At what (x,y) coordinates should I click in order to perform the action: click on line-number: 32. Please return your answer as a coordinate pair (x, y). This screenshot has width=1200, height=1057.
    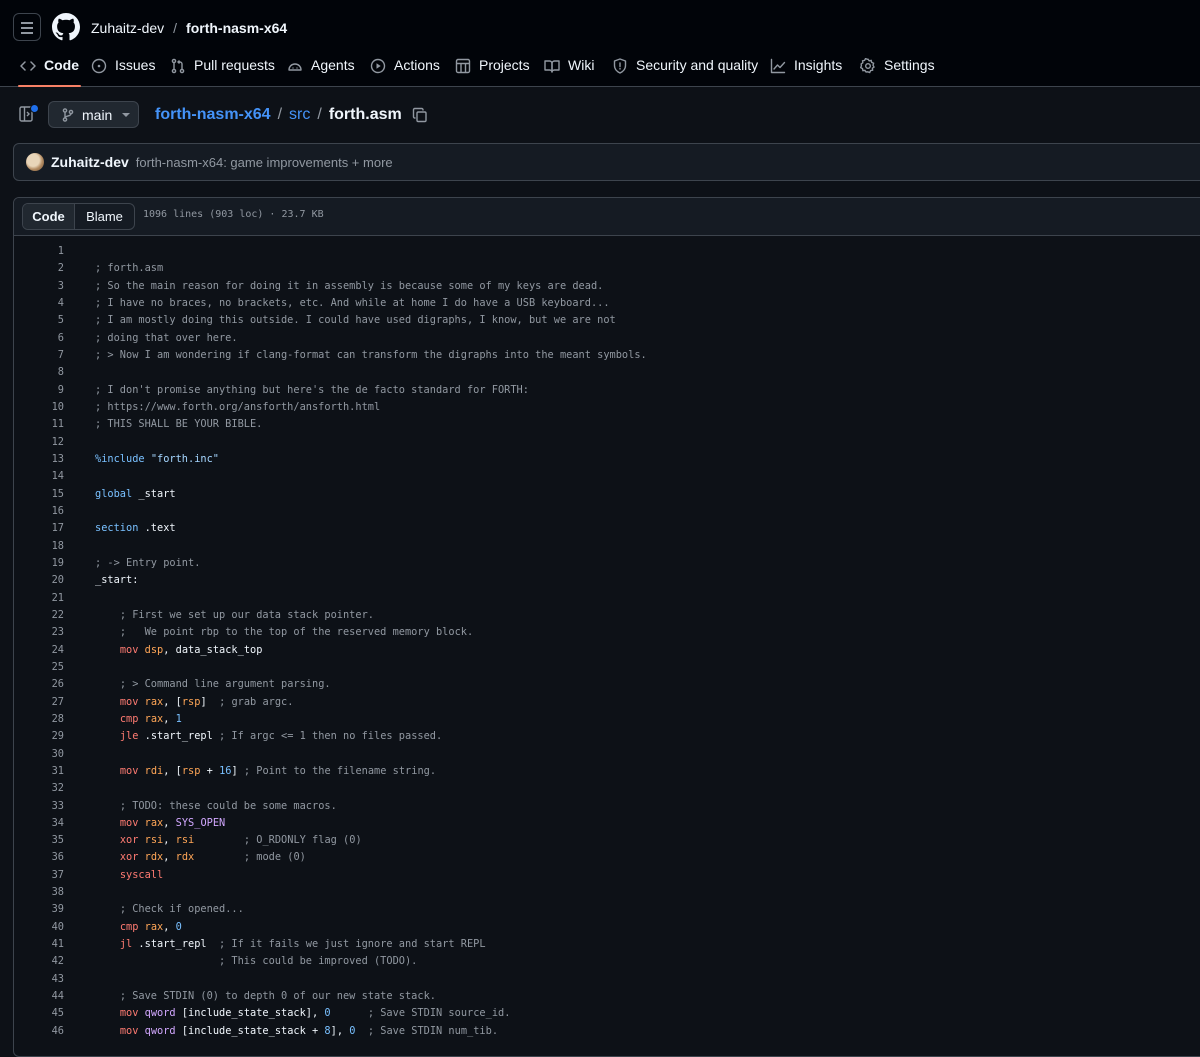
    Looking at the image, I should click on (39, 788).